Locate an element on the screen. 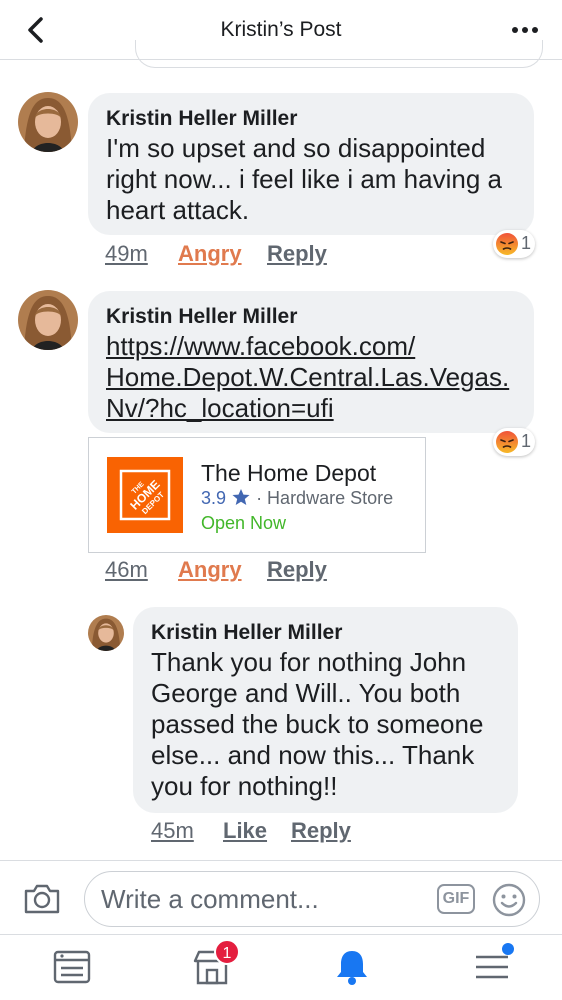 This screenshot has height=1000, width=562. gif-button: GIF is located at coordinates (456, 899).